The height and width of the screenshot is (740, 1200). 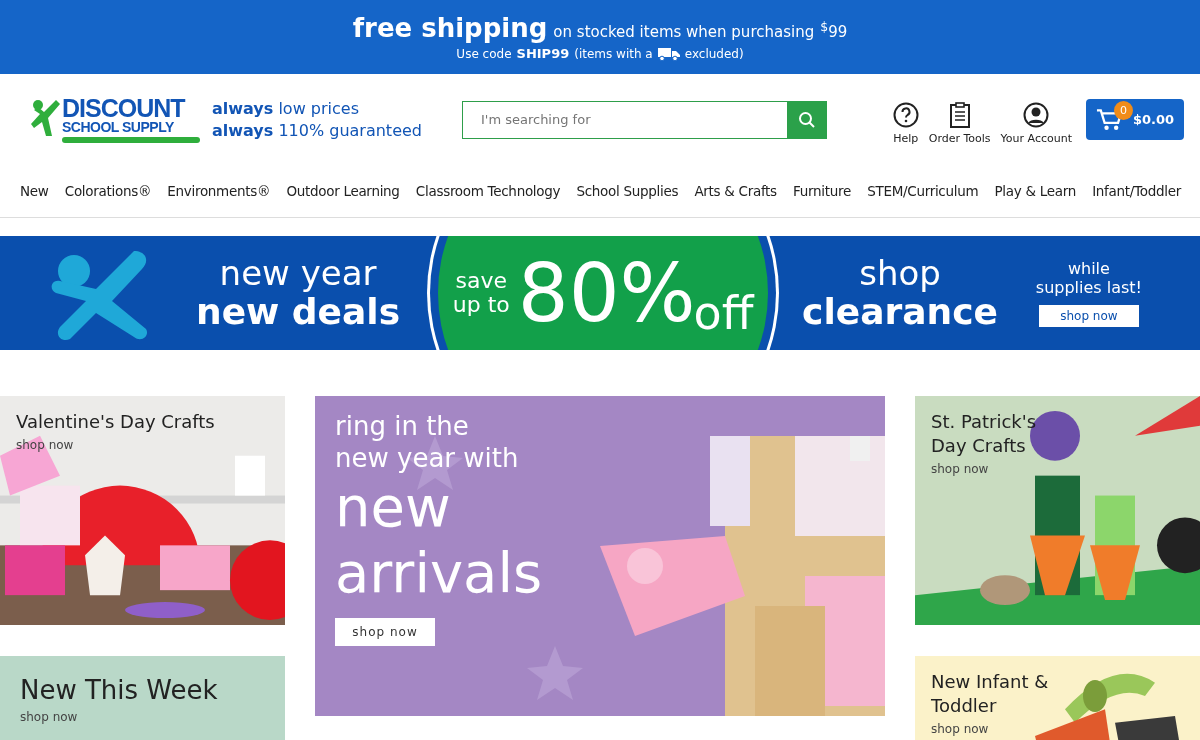 I want to click on tagline: always 110% guaranteed, so click(x=317, y=130).